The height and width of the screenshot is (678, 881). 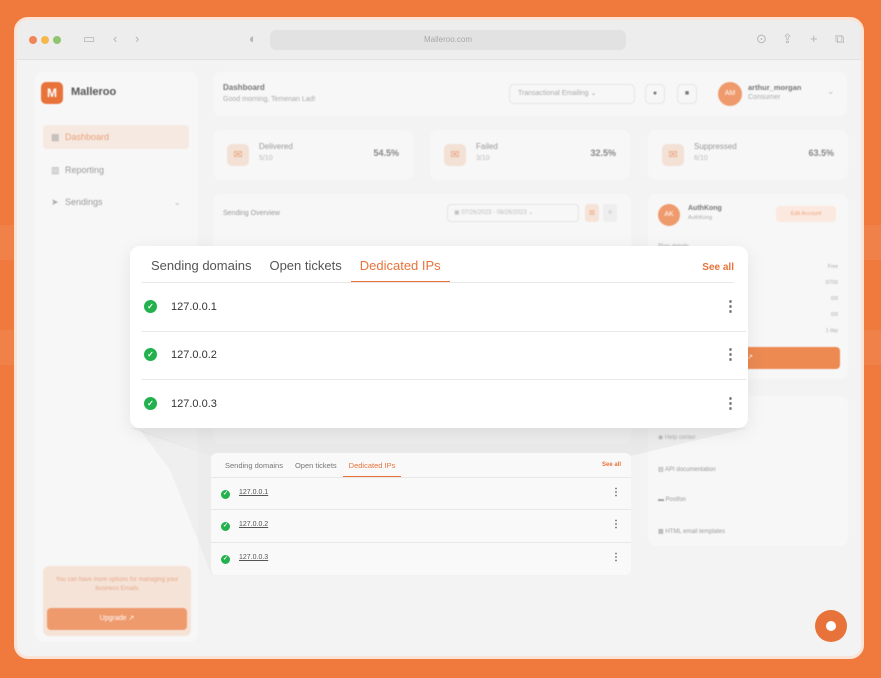 What do you see at coordinates (116, 170) in the screenshot?
I see `sidebar-item-reporting: ▥ Reporting` at bounding box center [116, 170].